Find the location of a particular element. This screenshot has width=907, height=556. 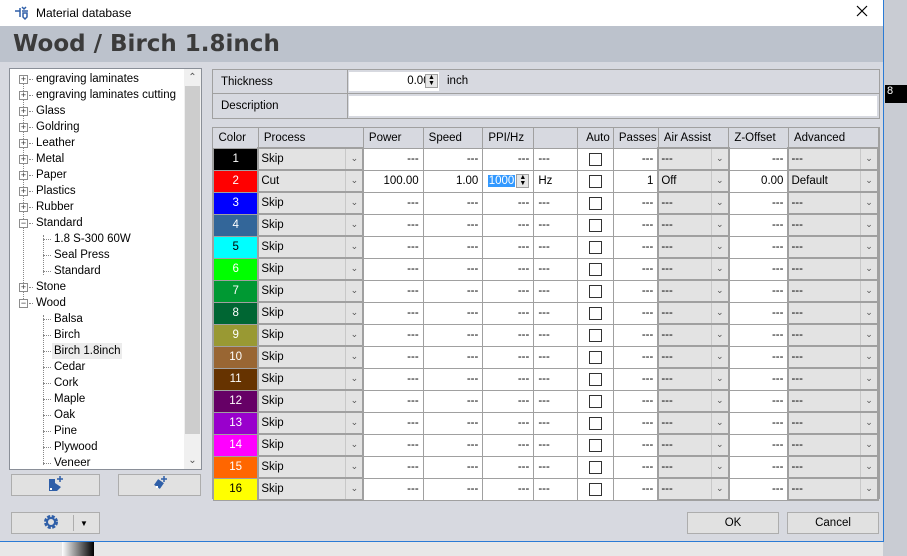

layer-color-swatch: 5 is located at coordinates (236, 247).